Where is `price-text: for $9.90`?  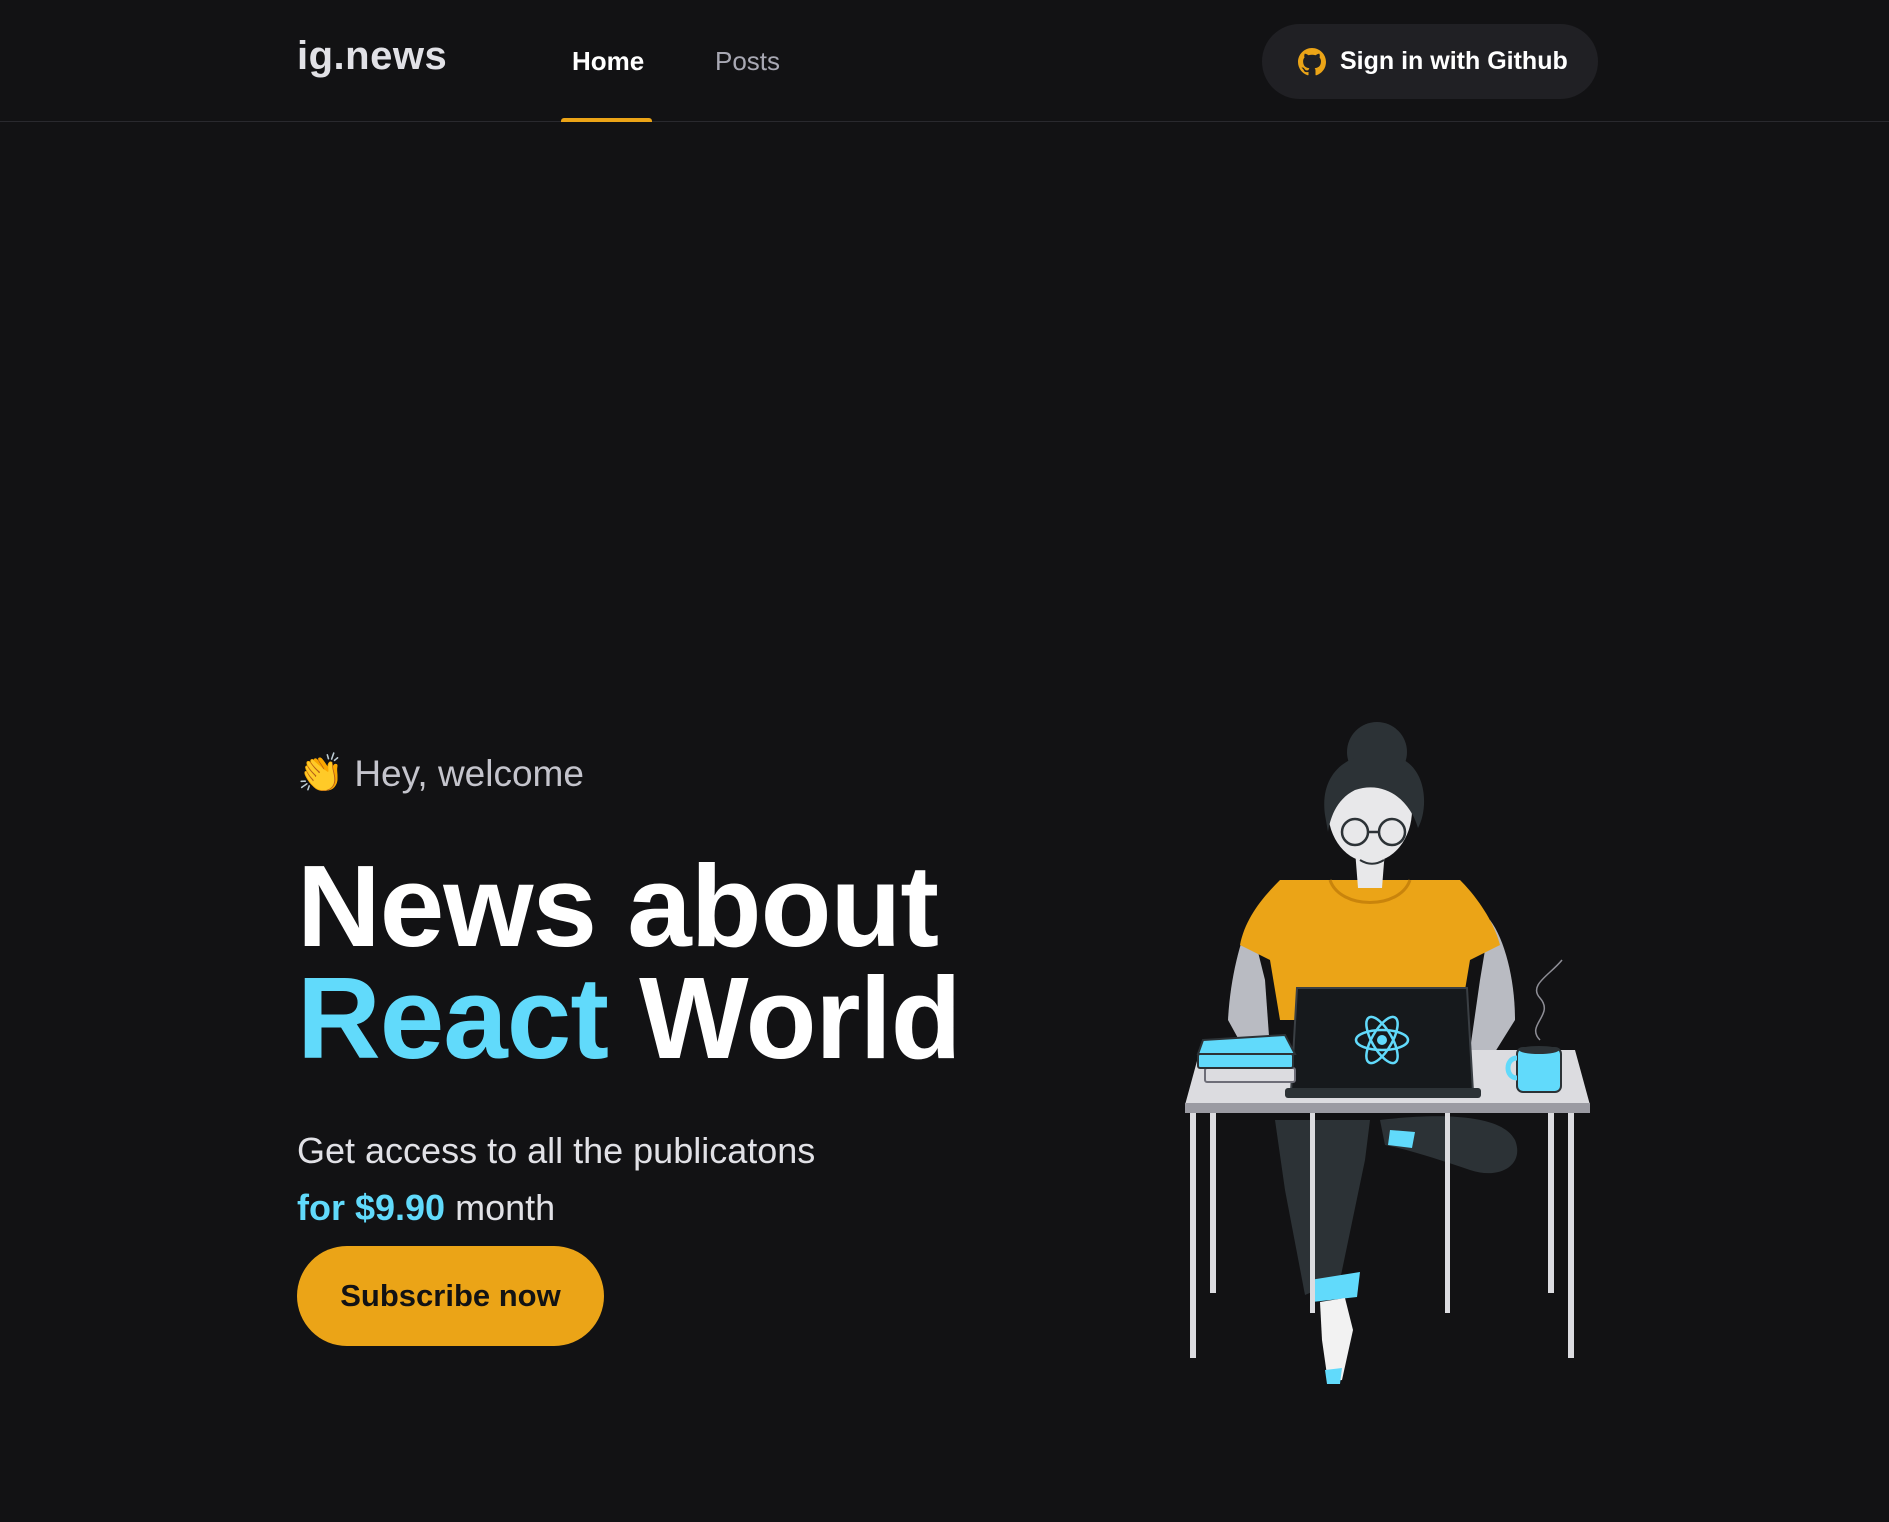
price-text: for $9.90 is located at coordinates (371, 1207).